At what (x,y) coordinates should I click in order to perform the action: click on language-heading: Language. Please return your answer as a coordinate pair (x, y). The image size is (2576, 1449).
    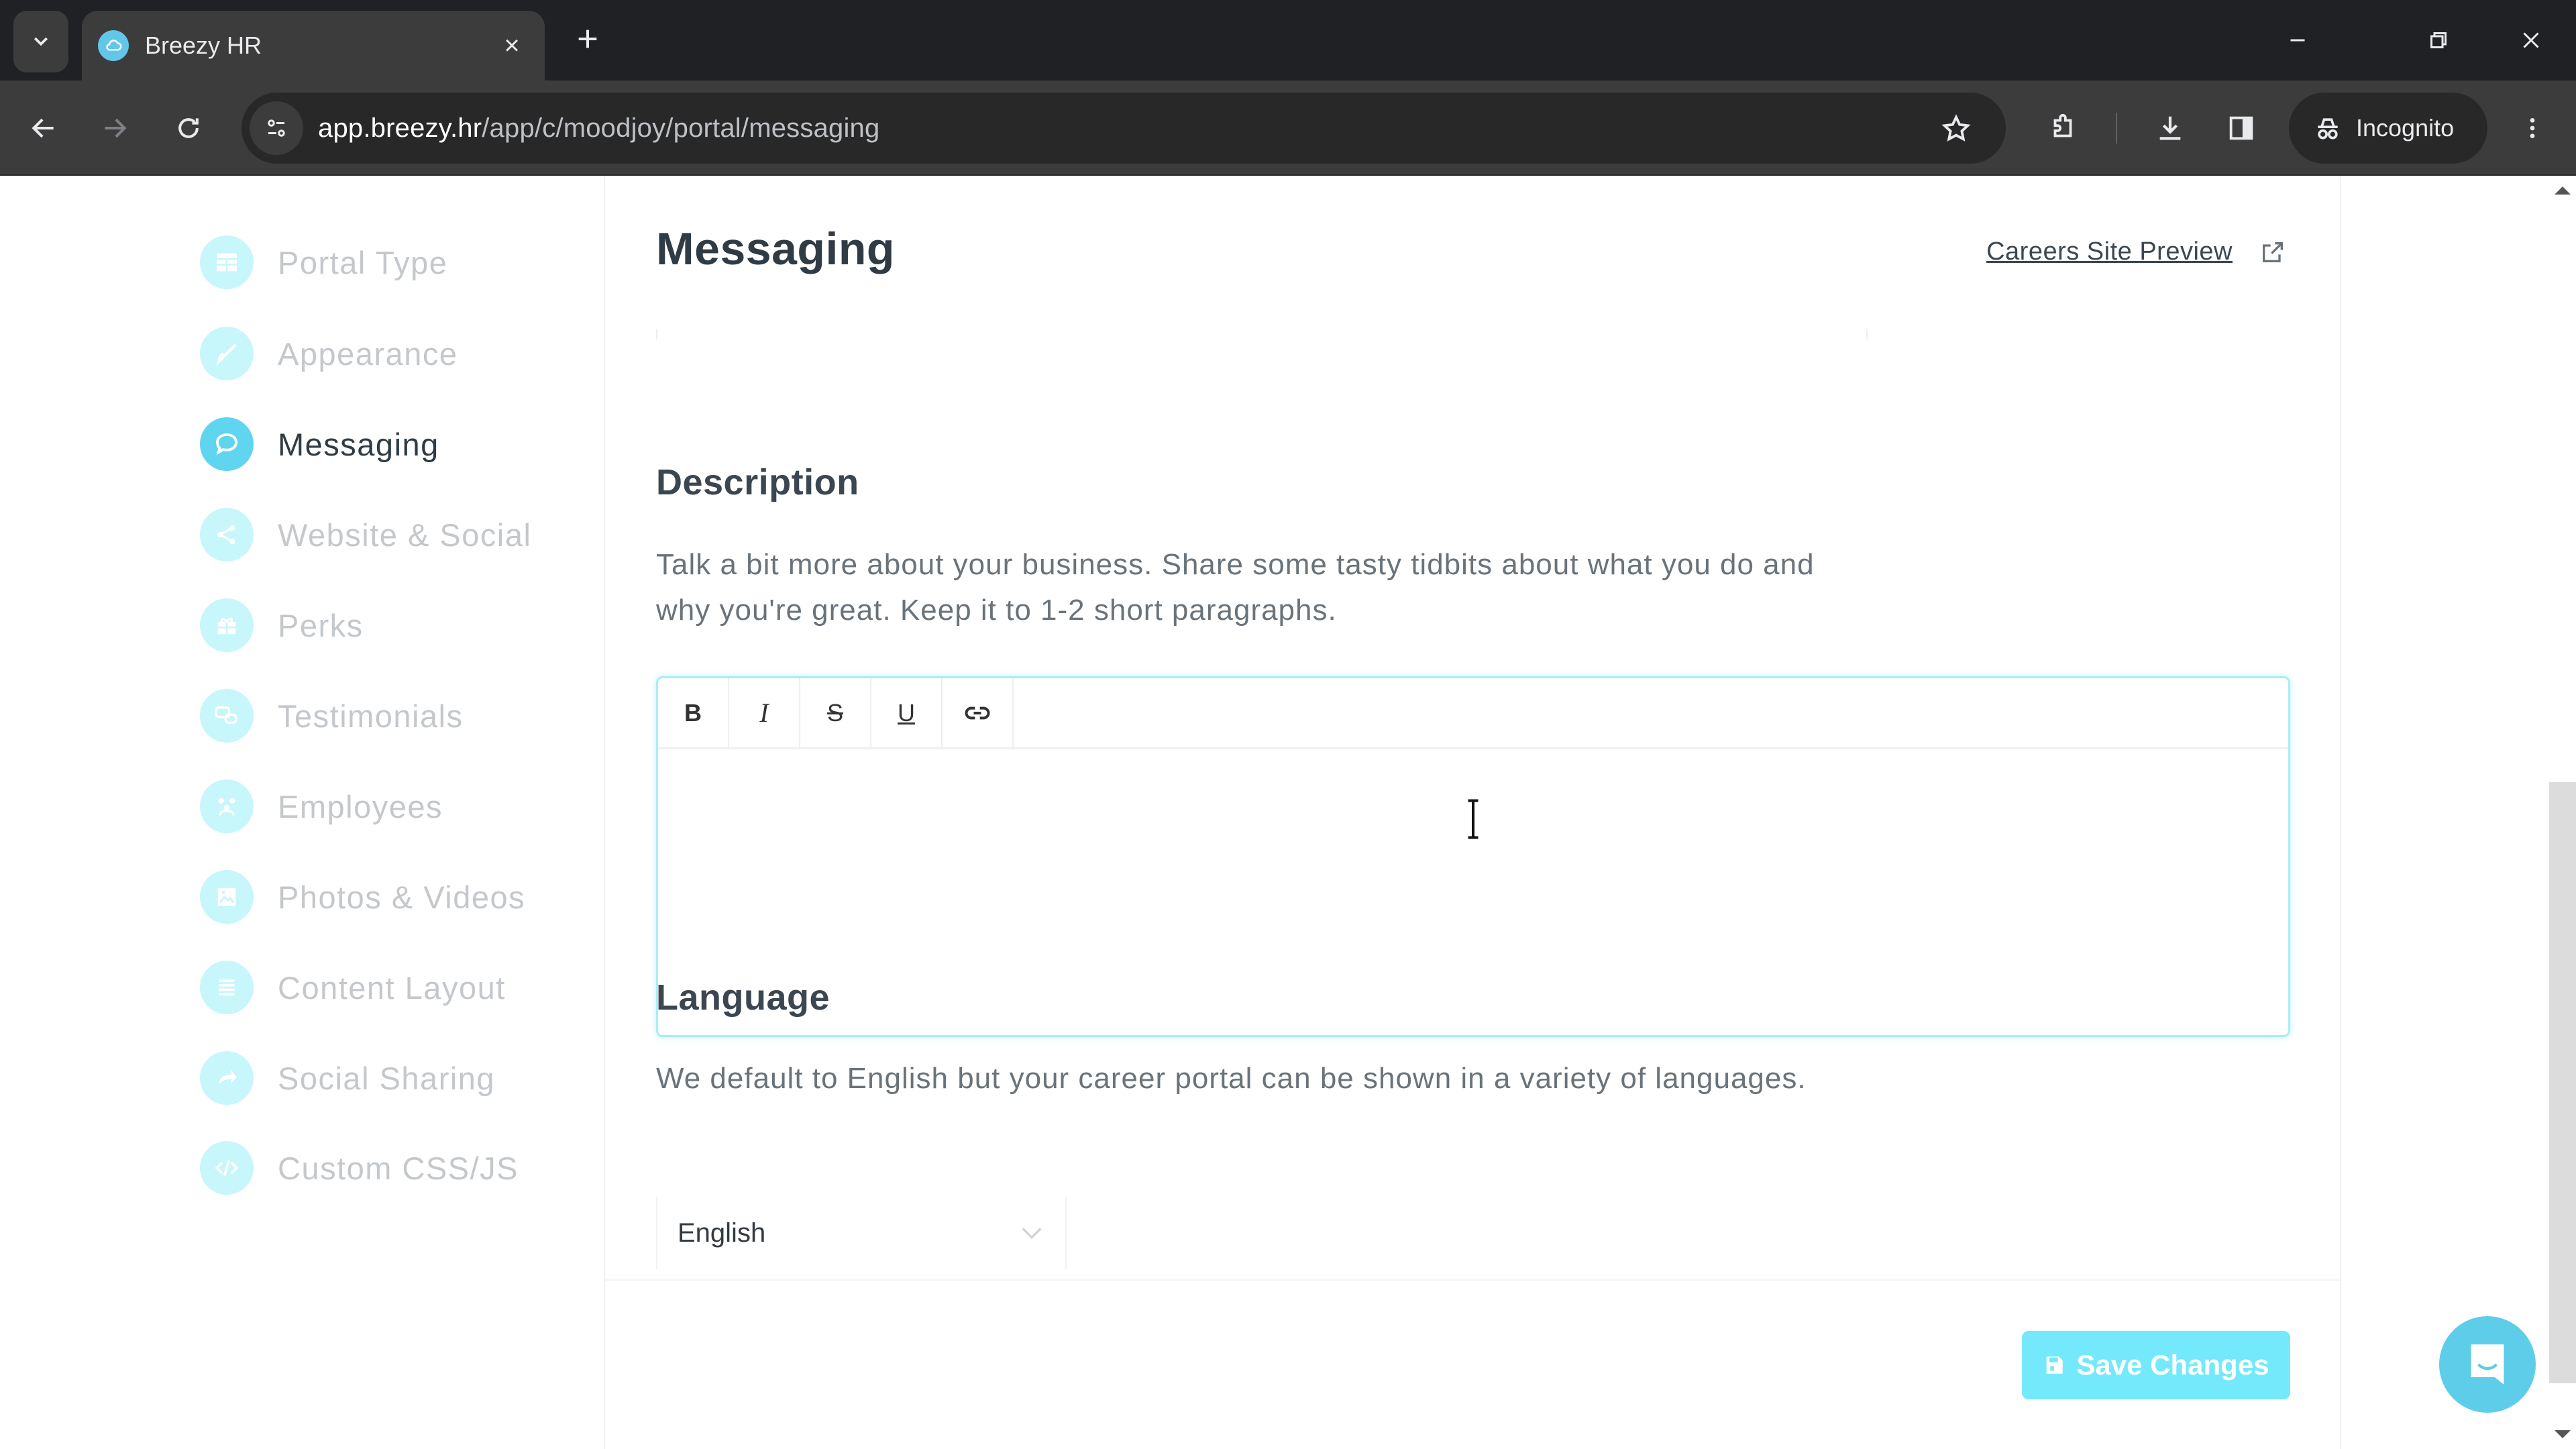
    Looking at the image, I should click on (743, 997).